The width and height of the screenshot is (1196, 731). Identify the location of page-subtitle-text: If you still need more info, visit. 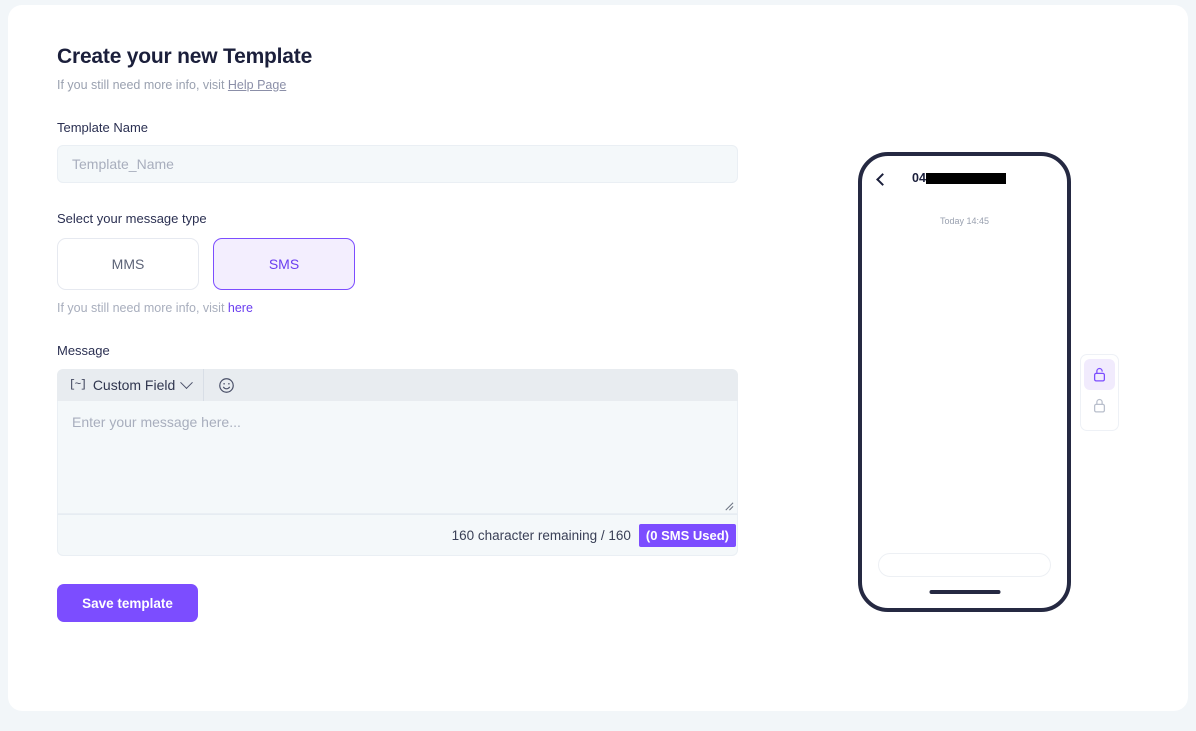
(142, 85).